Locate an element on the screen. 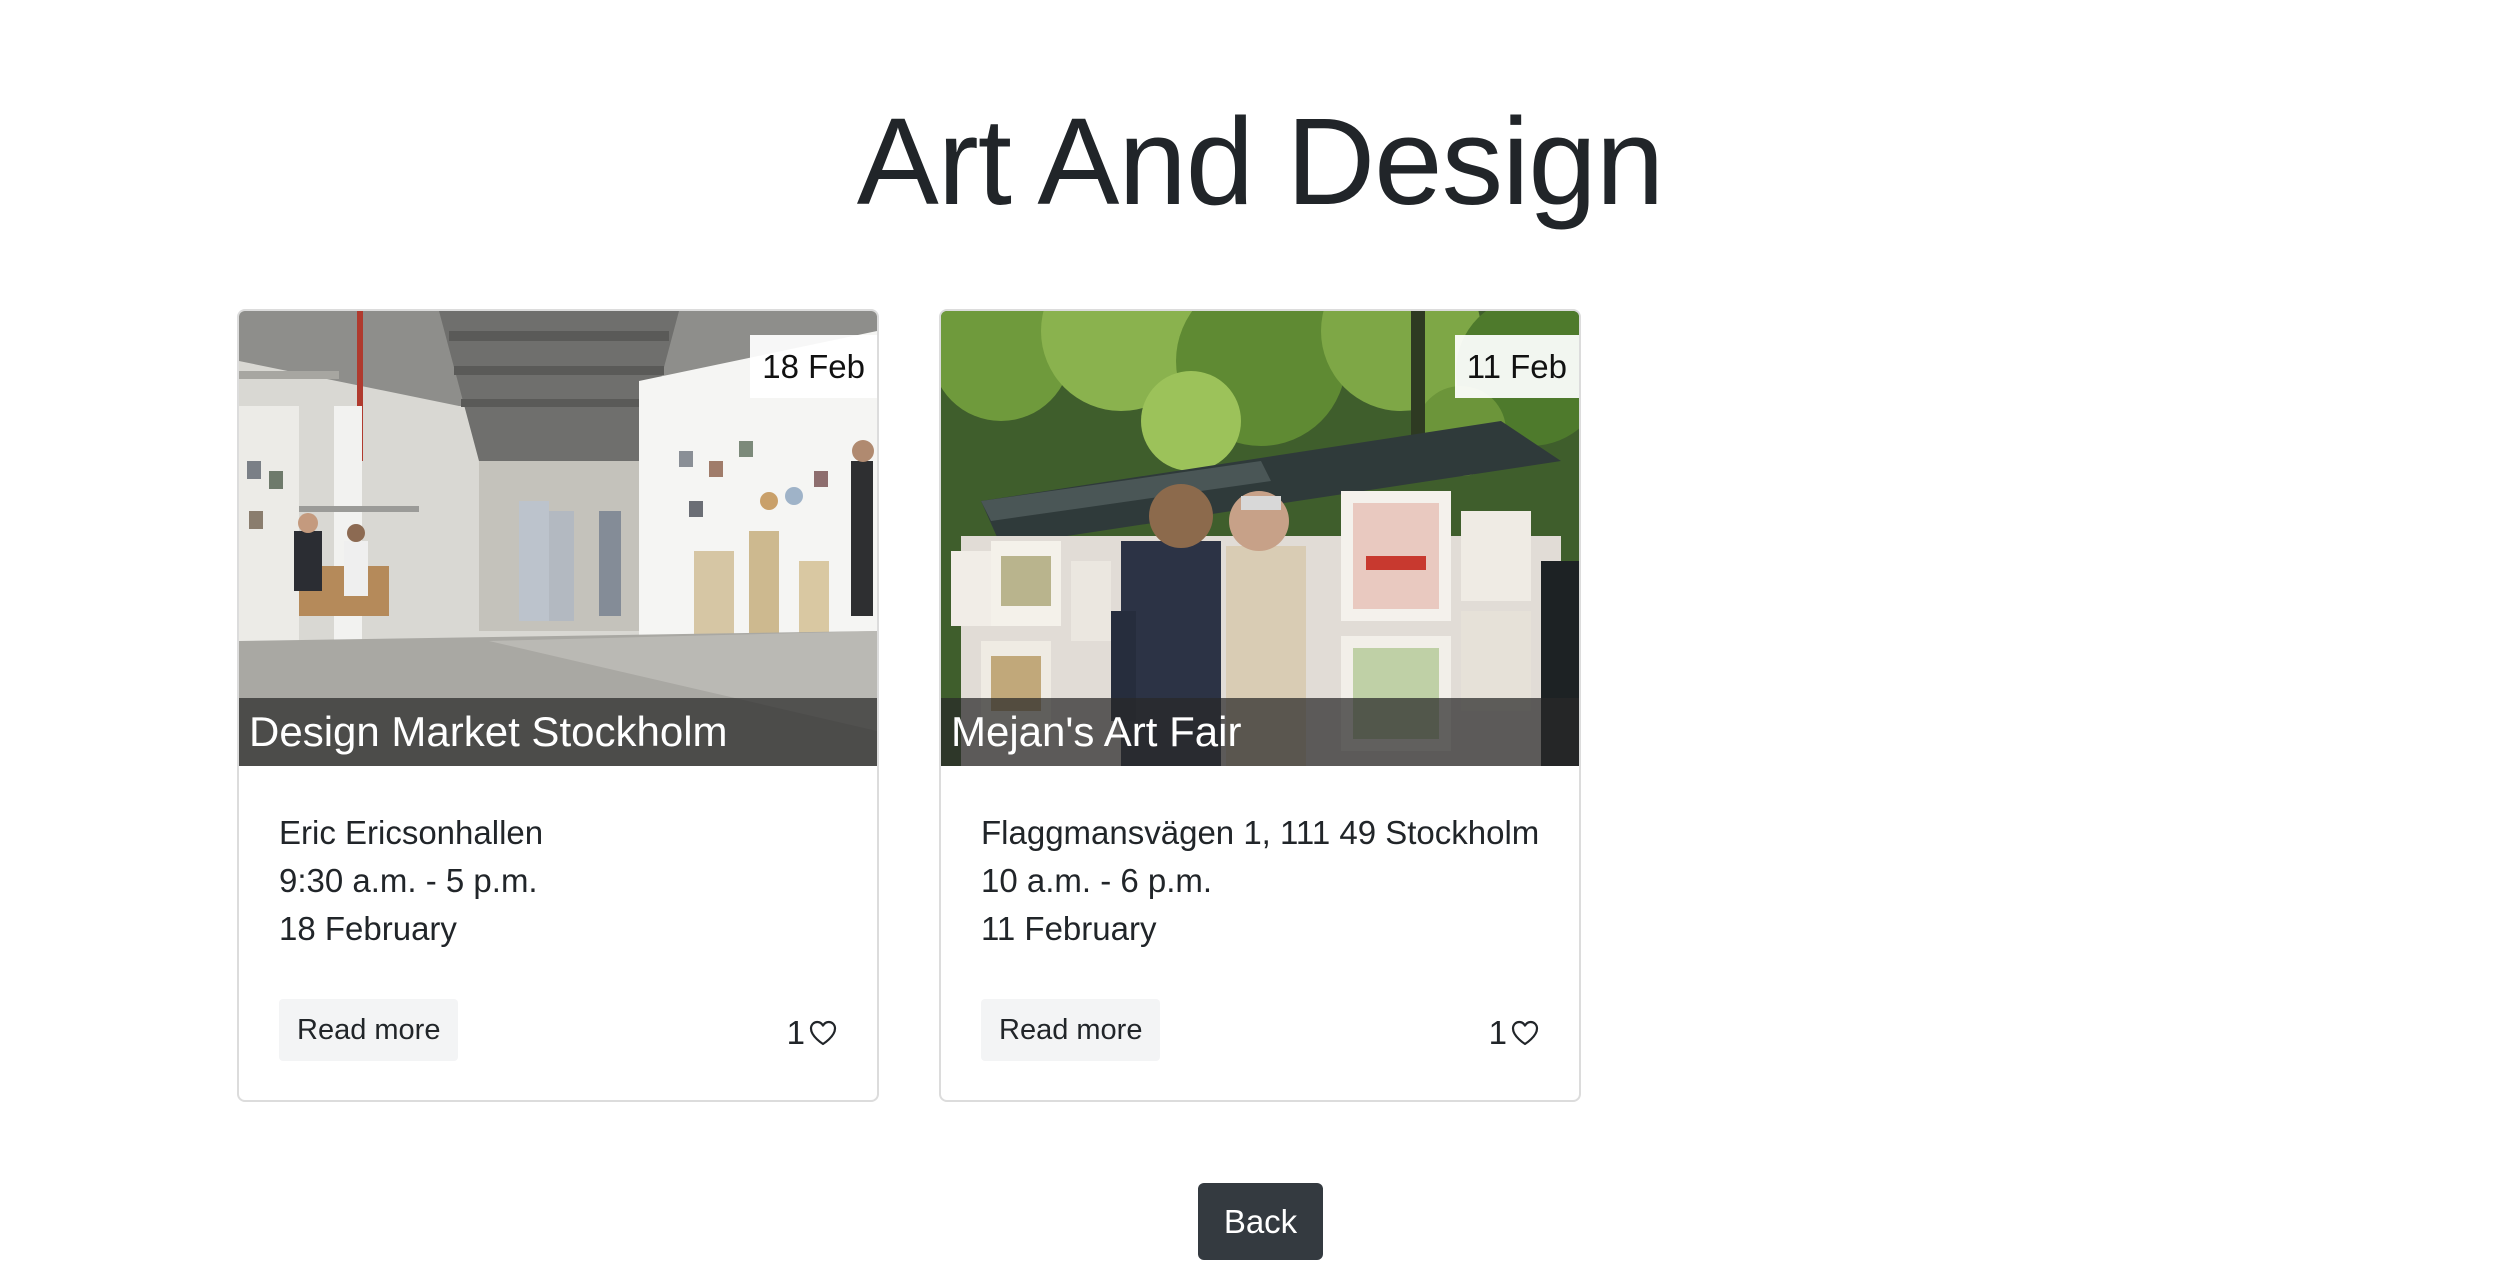 The width and height of the screenshot is (2496, 1276). event-hours: 10 a.m. - 6 p.m. is located at coordinates (1097, 880).